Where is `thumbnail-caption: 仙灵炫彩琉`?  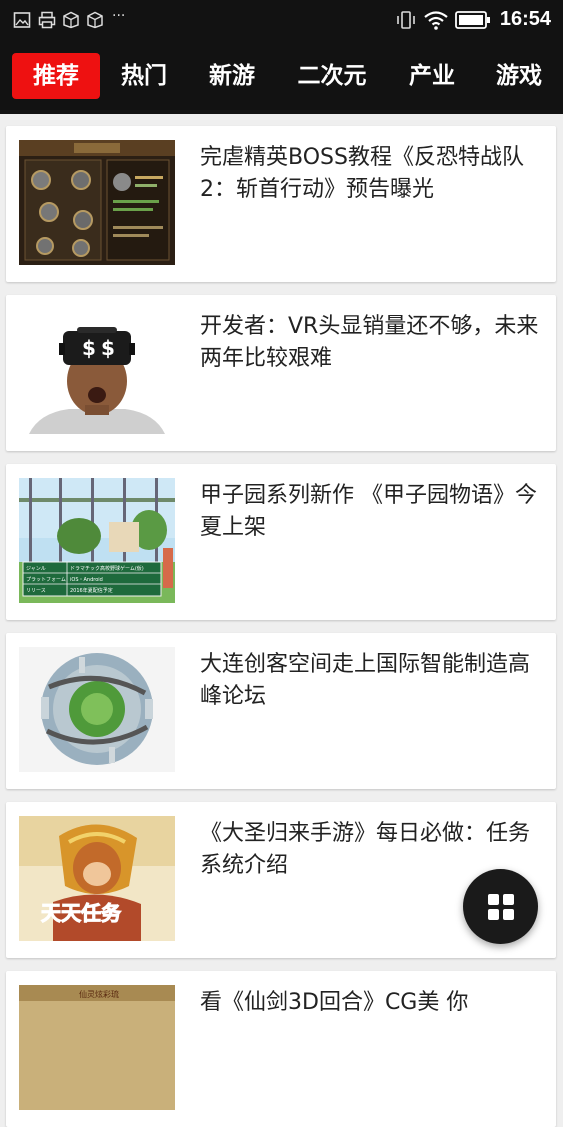
thumbnail-caption: 仙灵炫彩琉 is located at coordinates (99, 994).